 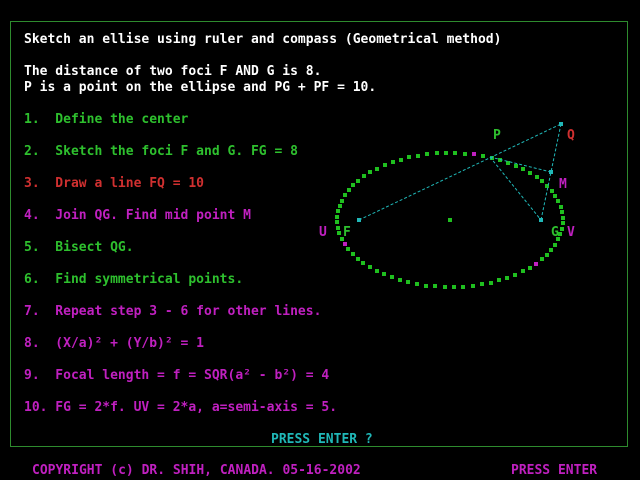 I want to click on press-enter-prompt: PRESS ENTER ?, so click(x=322, y=440).